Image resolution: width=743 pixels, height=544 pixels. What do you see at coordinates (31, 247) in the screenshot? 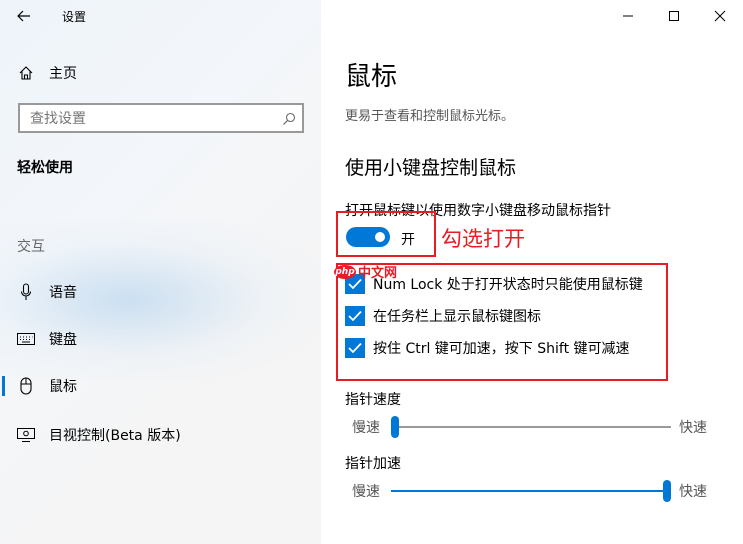
I see `group-header: 交互` at bounding box center [31, 247].